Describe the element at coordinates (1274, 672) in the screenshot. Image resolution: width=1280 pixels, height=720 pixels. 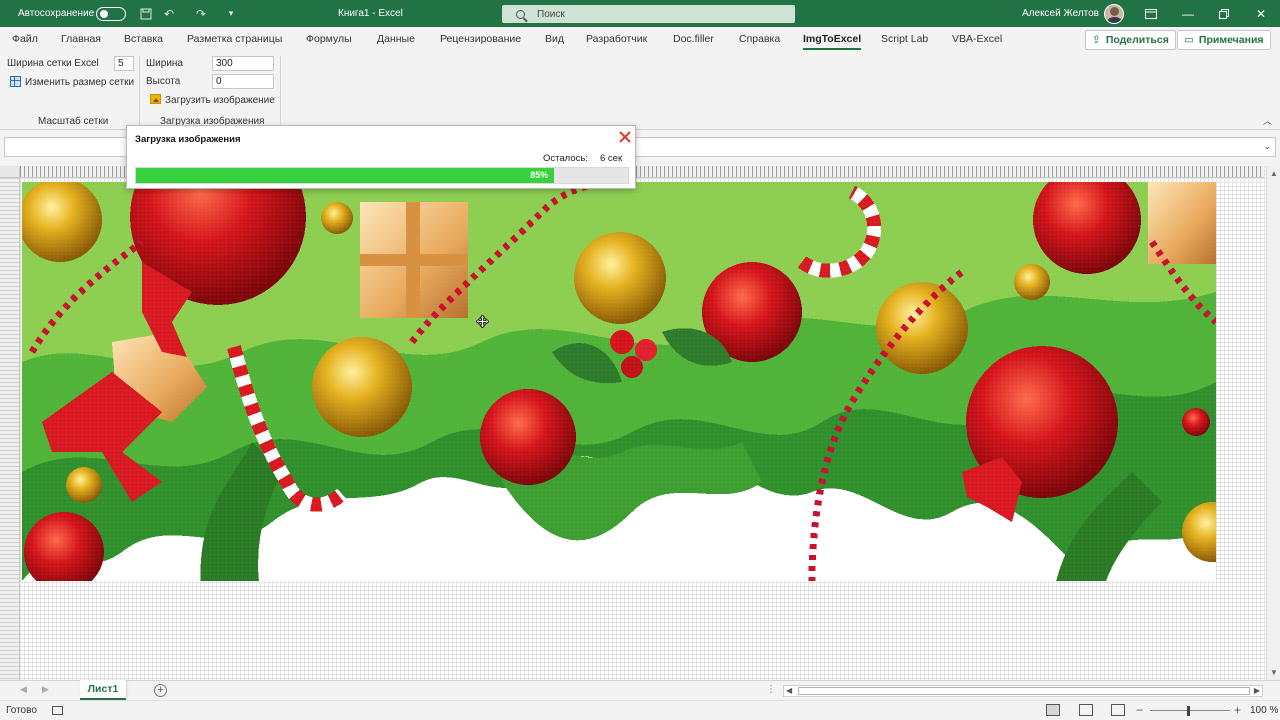
I see `scroll-down-icon: ▼` at that location.